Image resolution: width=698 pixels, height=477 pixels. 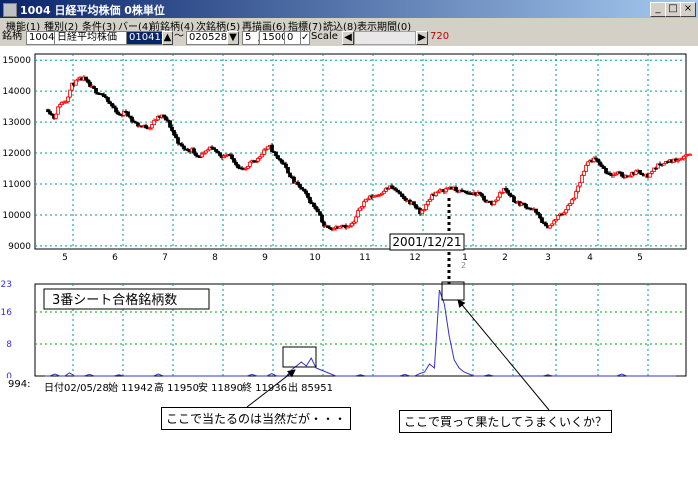 I want to click on count-input: 1500, so click(x=273, y=38).